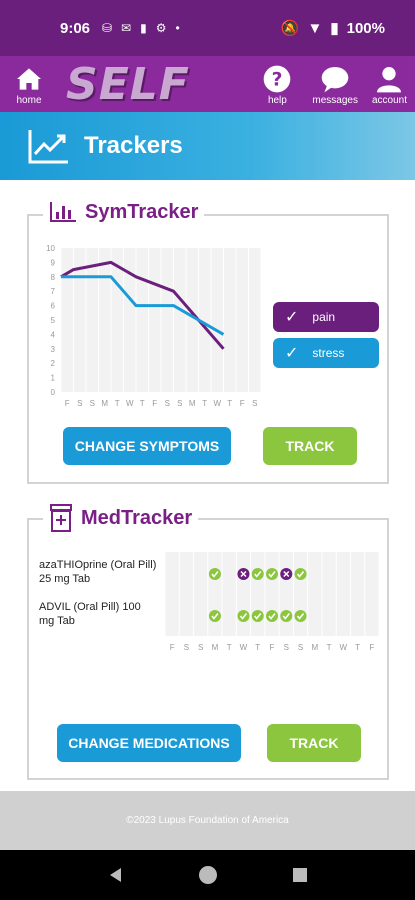 This screenshot has height=900, width=415. I want to click on system-nav-bar, so click(207, 875).